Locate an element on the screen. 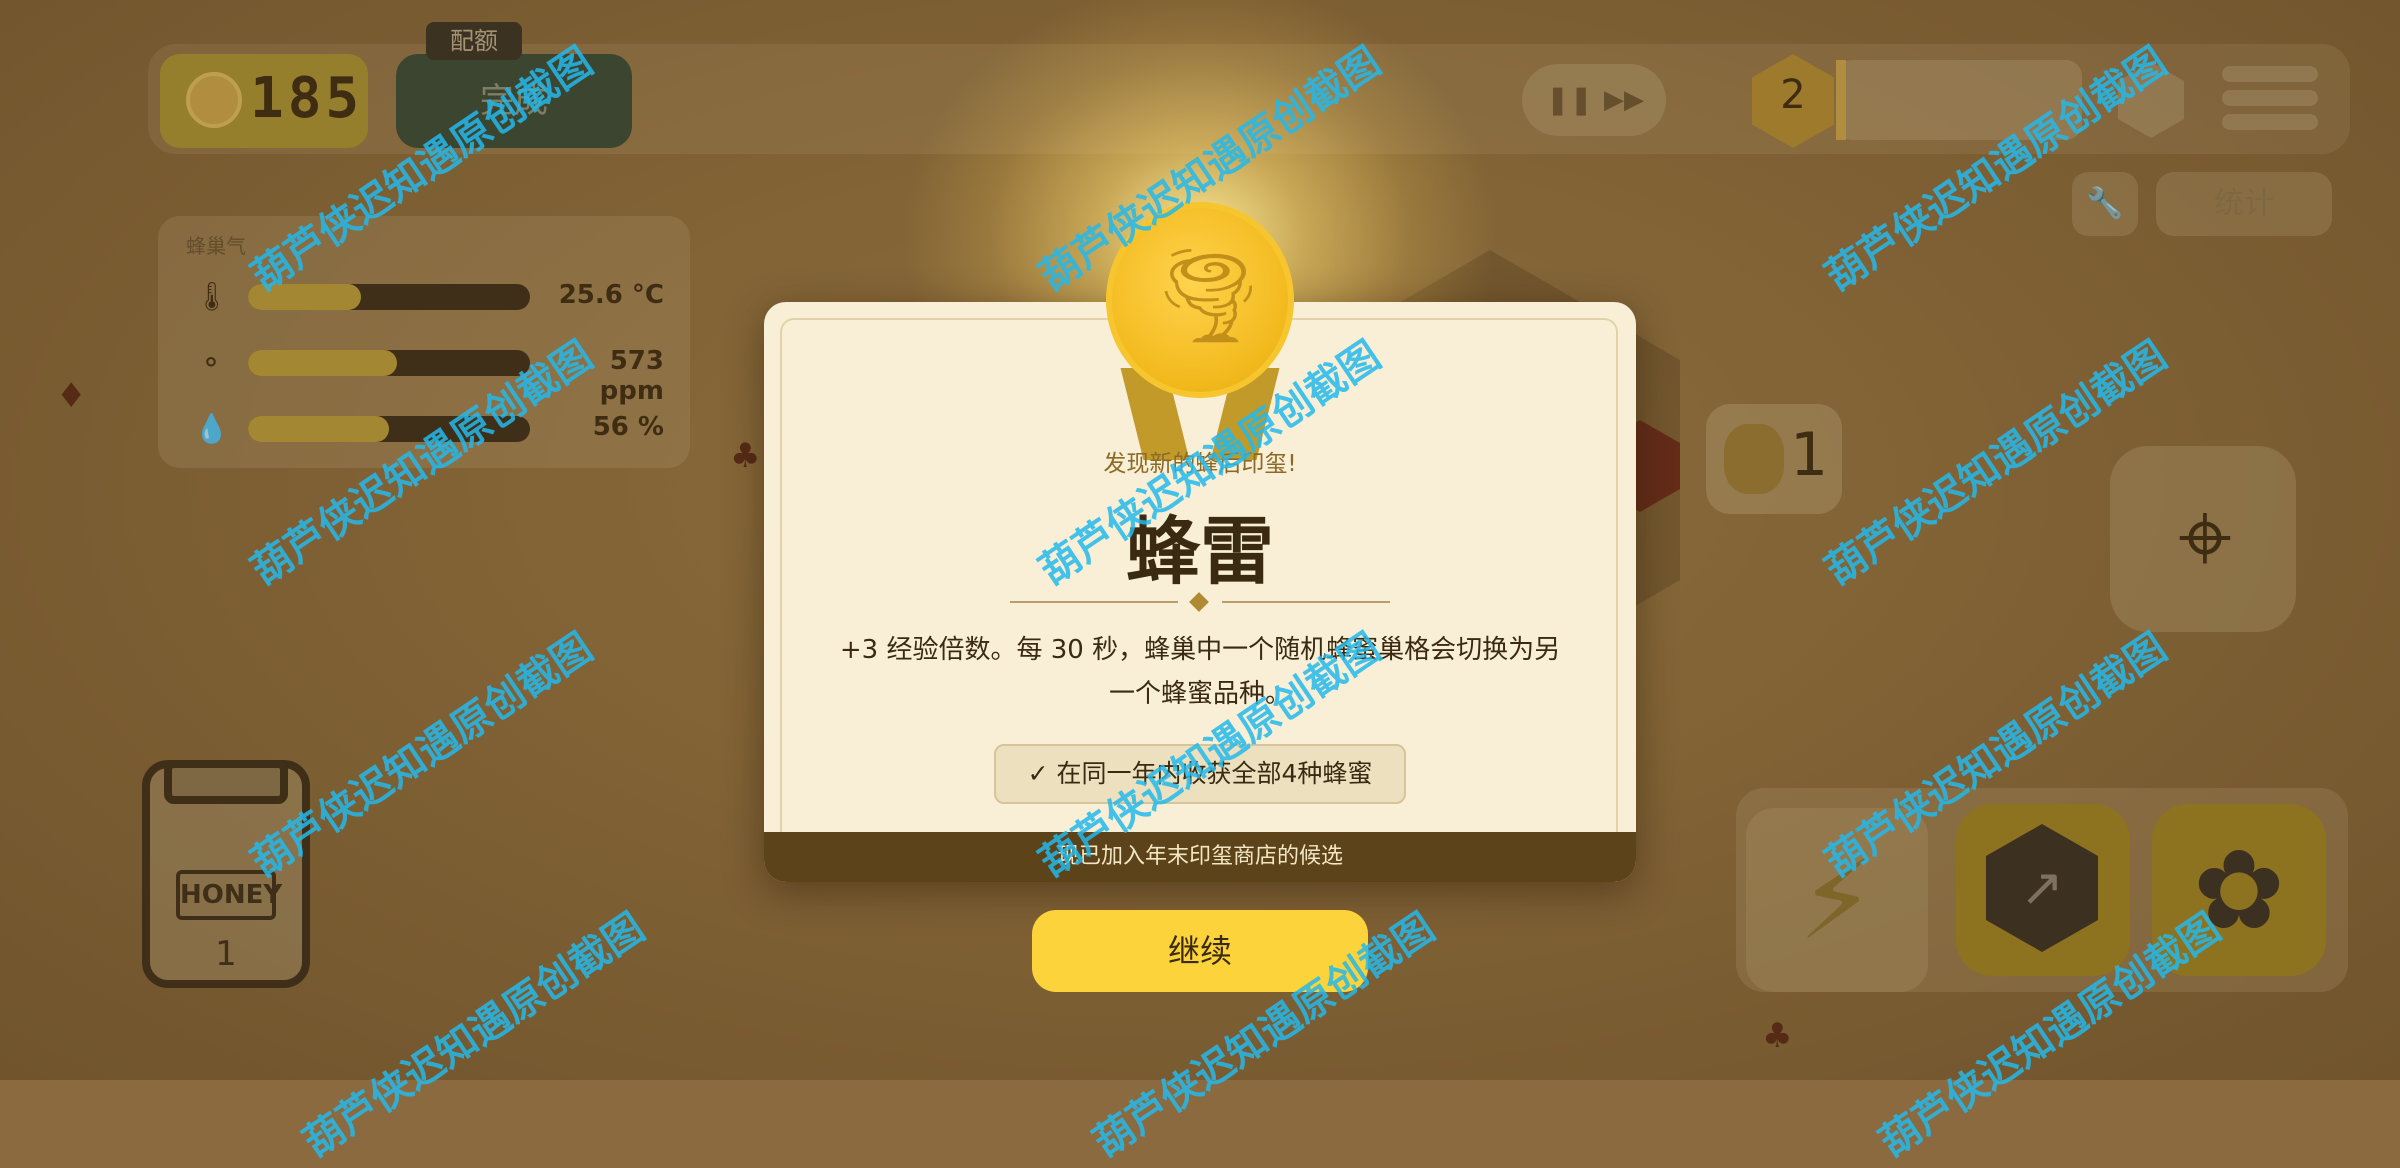 The height and width of the screenshot is (1168, 2400). seal-description: +3 经验倍数。每 30 秒，蜂巢中一个随机蜂蜜巢格会切换为另一个蜂蜜品种。 is located at coordinates (1200, 672).